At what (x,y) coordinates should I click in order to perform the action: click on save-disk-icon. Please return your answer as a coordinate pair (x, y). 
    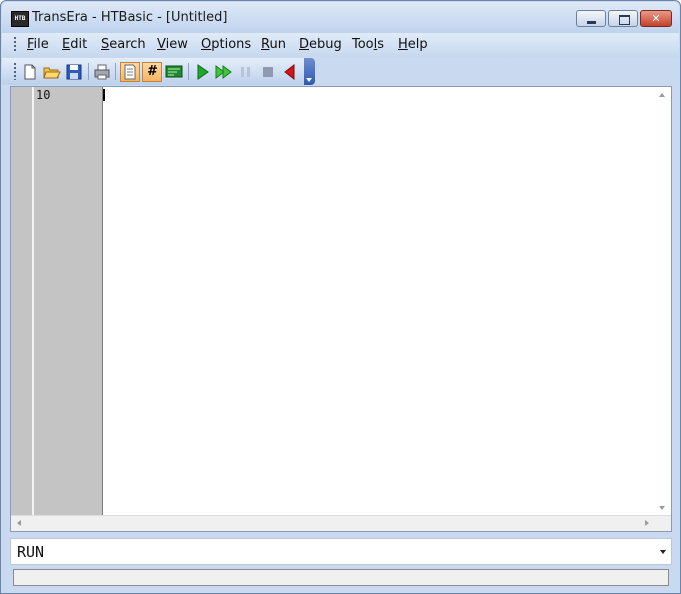
    Looking at the image, I should click on (74, 72).